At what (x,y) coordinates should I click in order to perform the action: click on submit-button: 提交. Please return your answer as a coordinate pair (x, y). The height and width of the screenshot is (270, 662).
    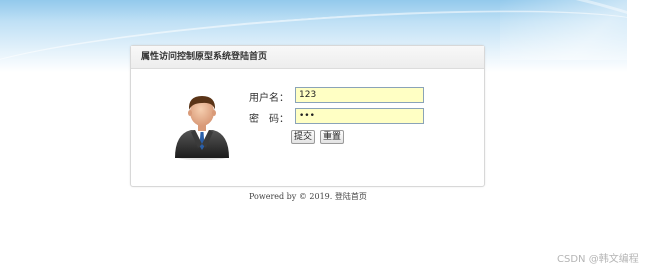
    Looking at the image, I should click on (303, 137).